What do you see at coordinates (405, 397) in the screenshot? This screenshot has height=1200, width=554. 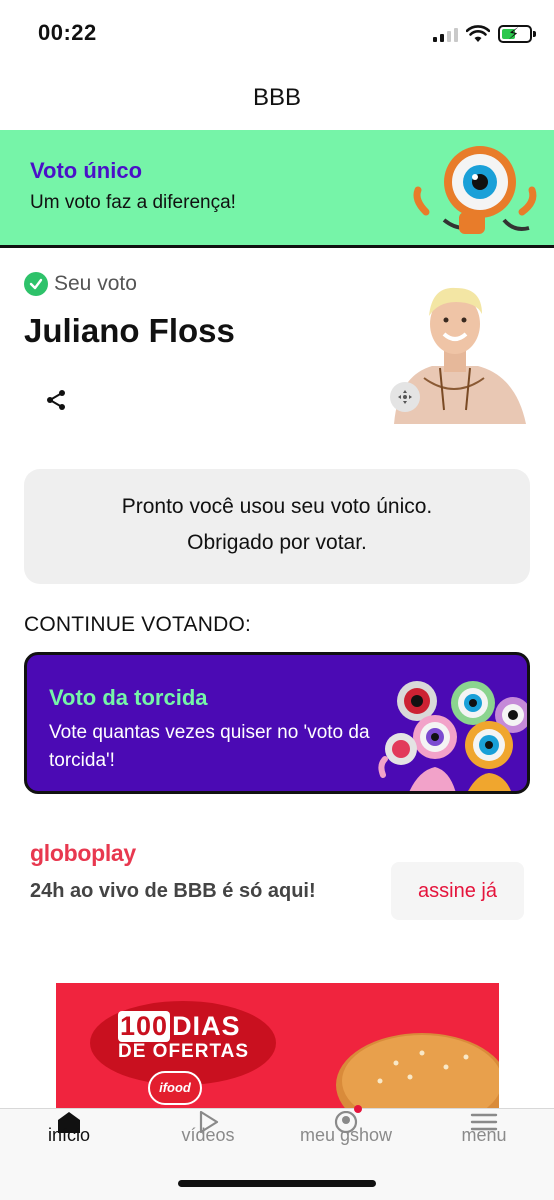 I see `move-icon` at bounding box center [405, 397].